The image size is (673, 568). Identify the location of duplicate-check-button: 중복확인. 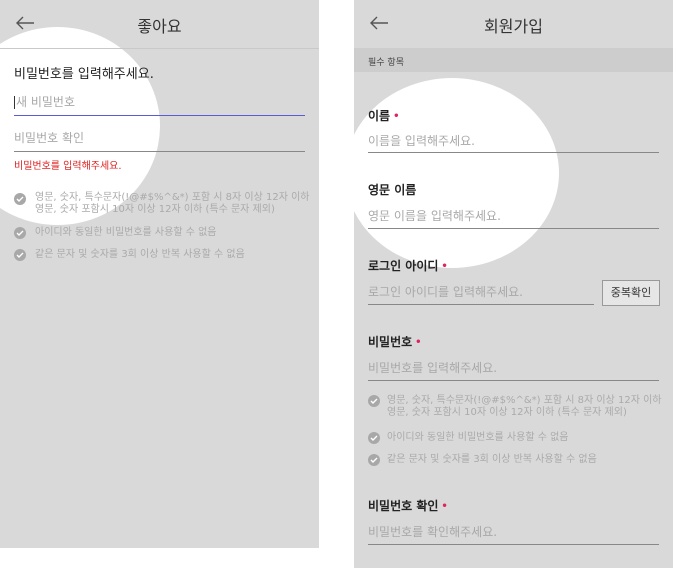
(631, 293).